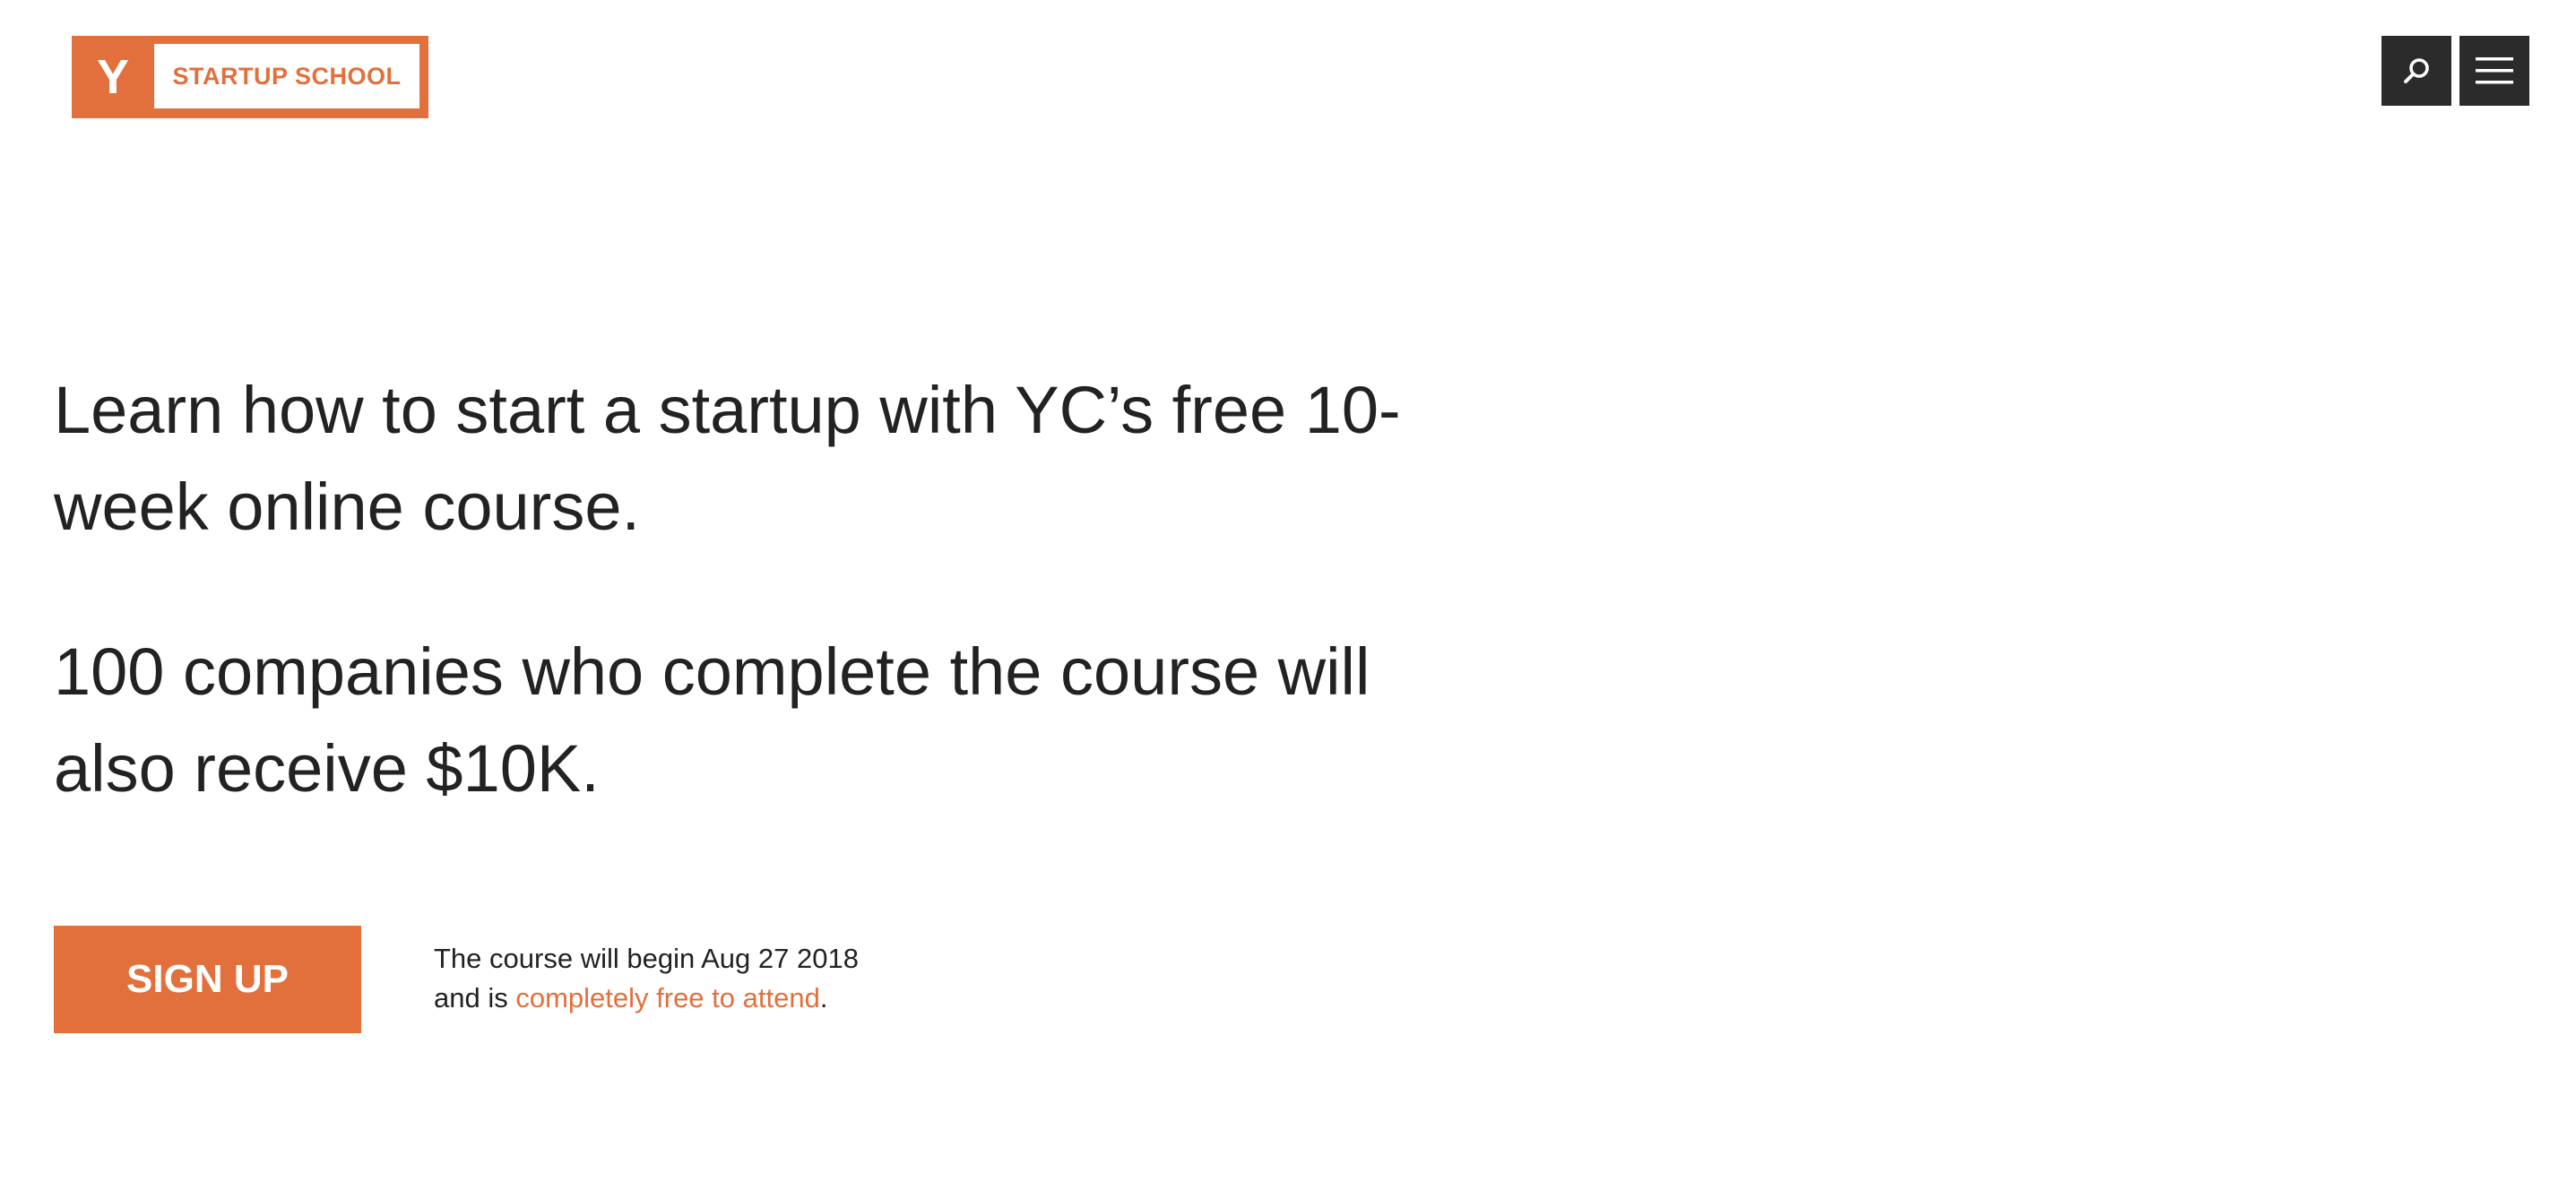 Image resolution: width=2576 pixels, height=1199 pixels. I want to click on course-start-date-text: The course will begin Aug 27 2018, so click(646, 958).